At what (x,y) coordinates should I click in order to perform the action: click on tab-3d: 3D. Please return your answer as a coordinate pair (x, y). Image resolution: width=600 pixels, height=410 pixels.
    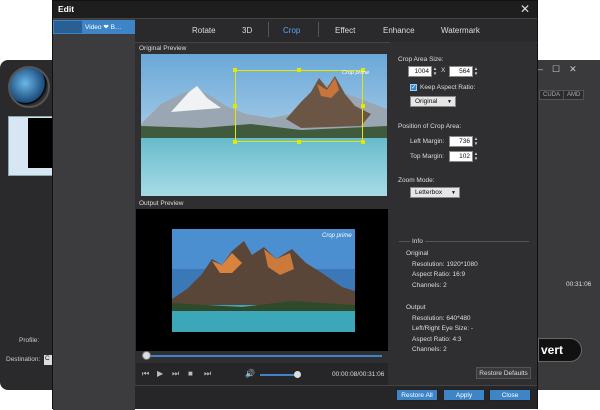
    Looking at the image, I should click on (247, 30).